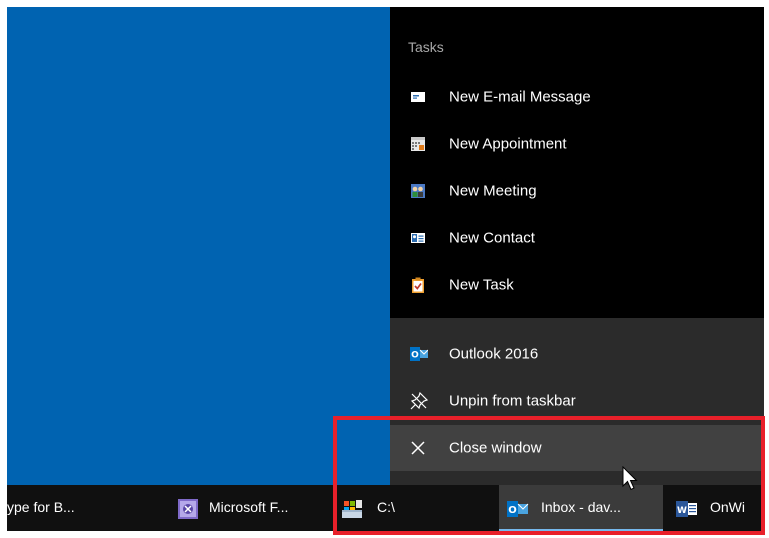  I want to click on forms-app-icon, so click(188, 509).